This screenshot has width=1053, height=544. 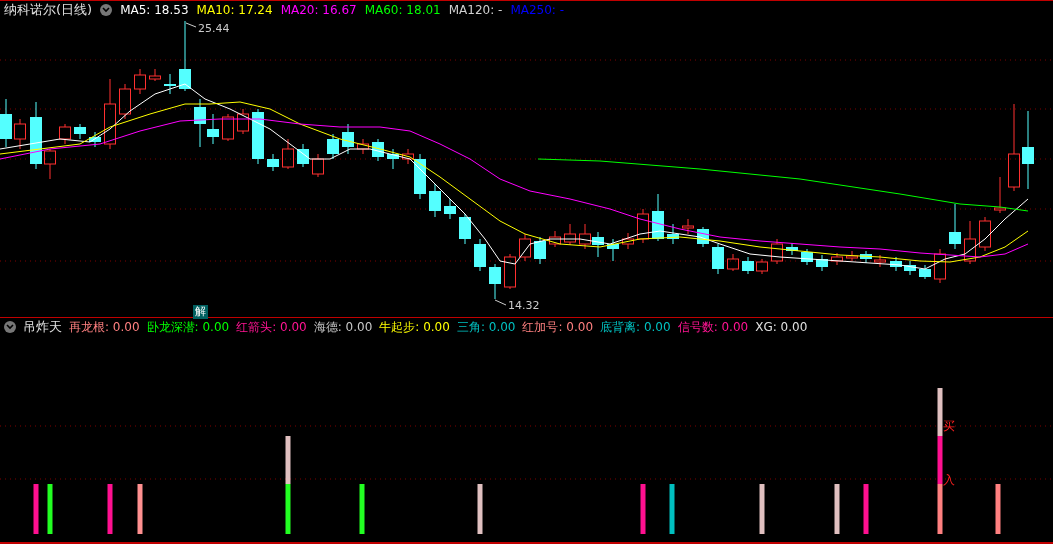 I want to click on indicator-value: 红加号: 0.00, so click(x=558, y=327).